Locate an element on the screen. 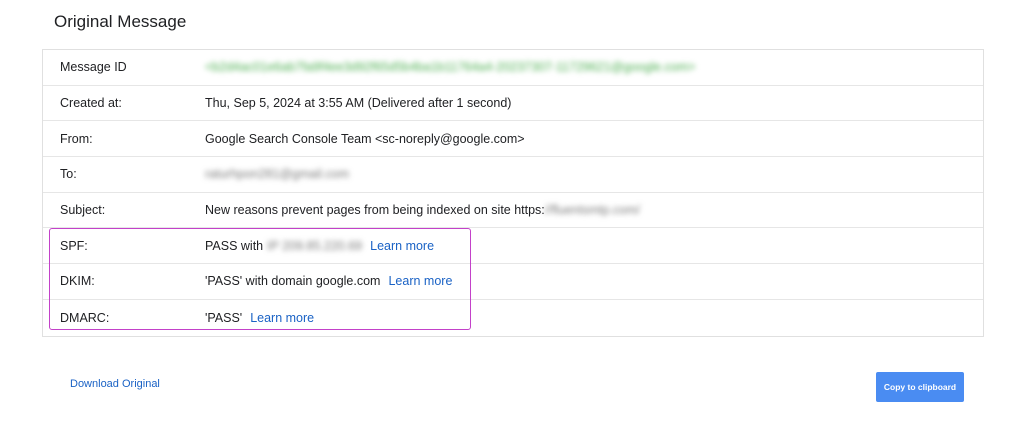 The image size is (1024, 427). to-value: raturhpon281@gmail.com is located at coordinates (277, 174).